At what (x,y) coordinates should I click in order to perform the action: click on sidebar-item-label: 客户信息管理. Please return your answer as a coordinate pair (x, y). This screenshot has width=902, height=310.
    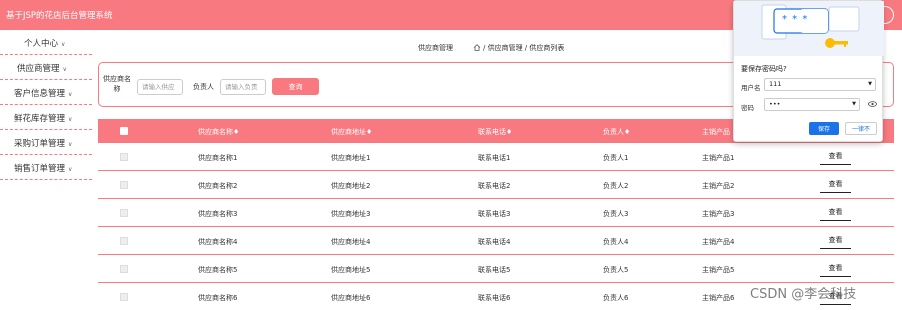
    Looking at the image, I should click on (40, 94).